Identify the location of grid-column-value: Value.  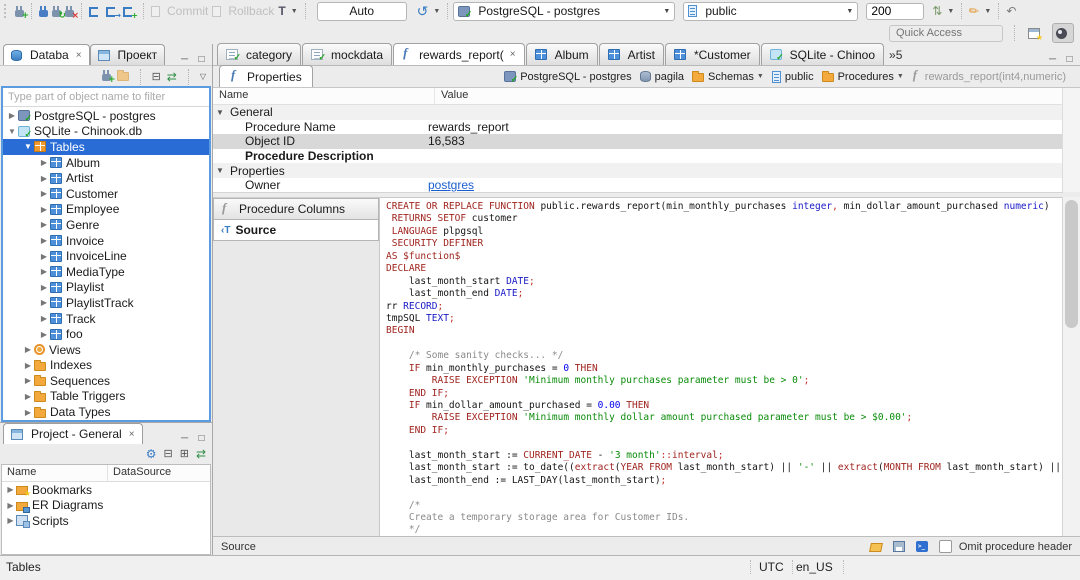
(454, 96).